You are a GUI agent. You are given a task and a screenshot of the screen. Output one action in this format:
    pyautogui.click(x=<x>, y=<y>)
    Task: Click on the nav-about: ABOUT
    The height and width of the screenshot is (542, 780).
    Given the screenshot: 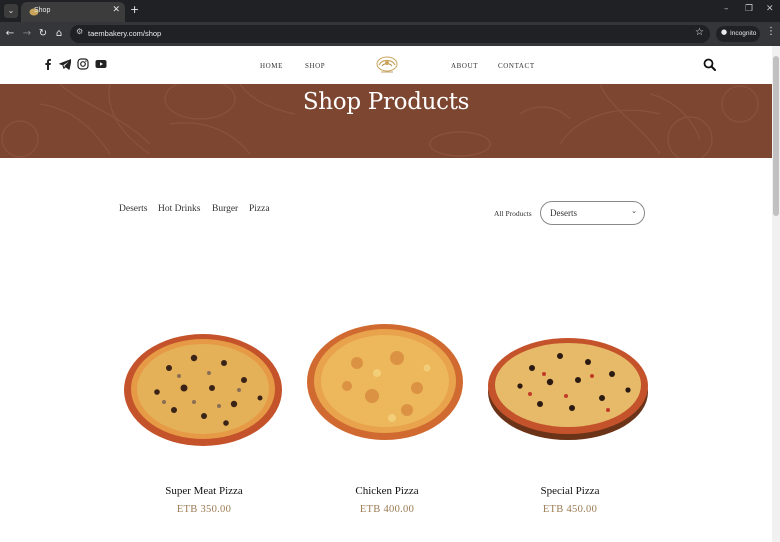 What is the action you would take?
    pyautogui.click(x=464, y=66)
    